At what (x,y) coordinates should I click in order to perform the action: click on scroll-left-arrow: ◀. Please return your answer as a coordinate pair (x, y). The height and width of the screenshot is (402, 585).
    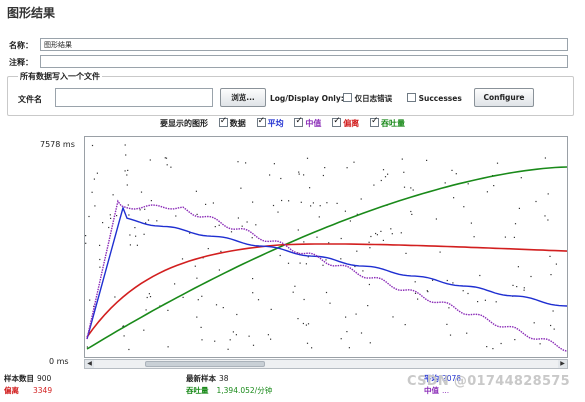
    Looking at the image, I should click on (89, 364).